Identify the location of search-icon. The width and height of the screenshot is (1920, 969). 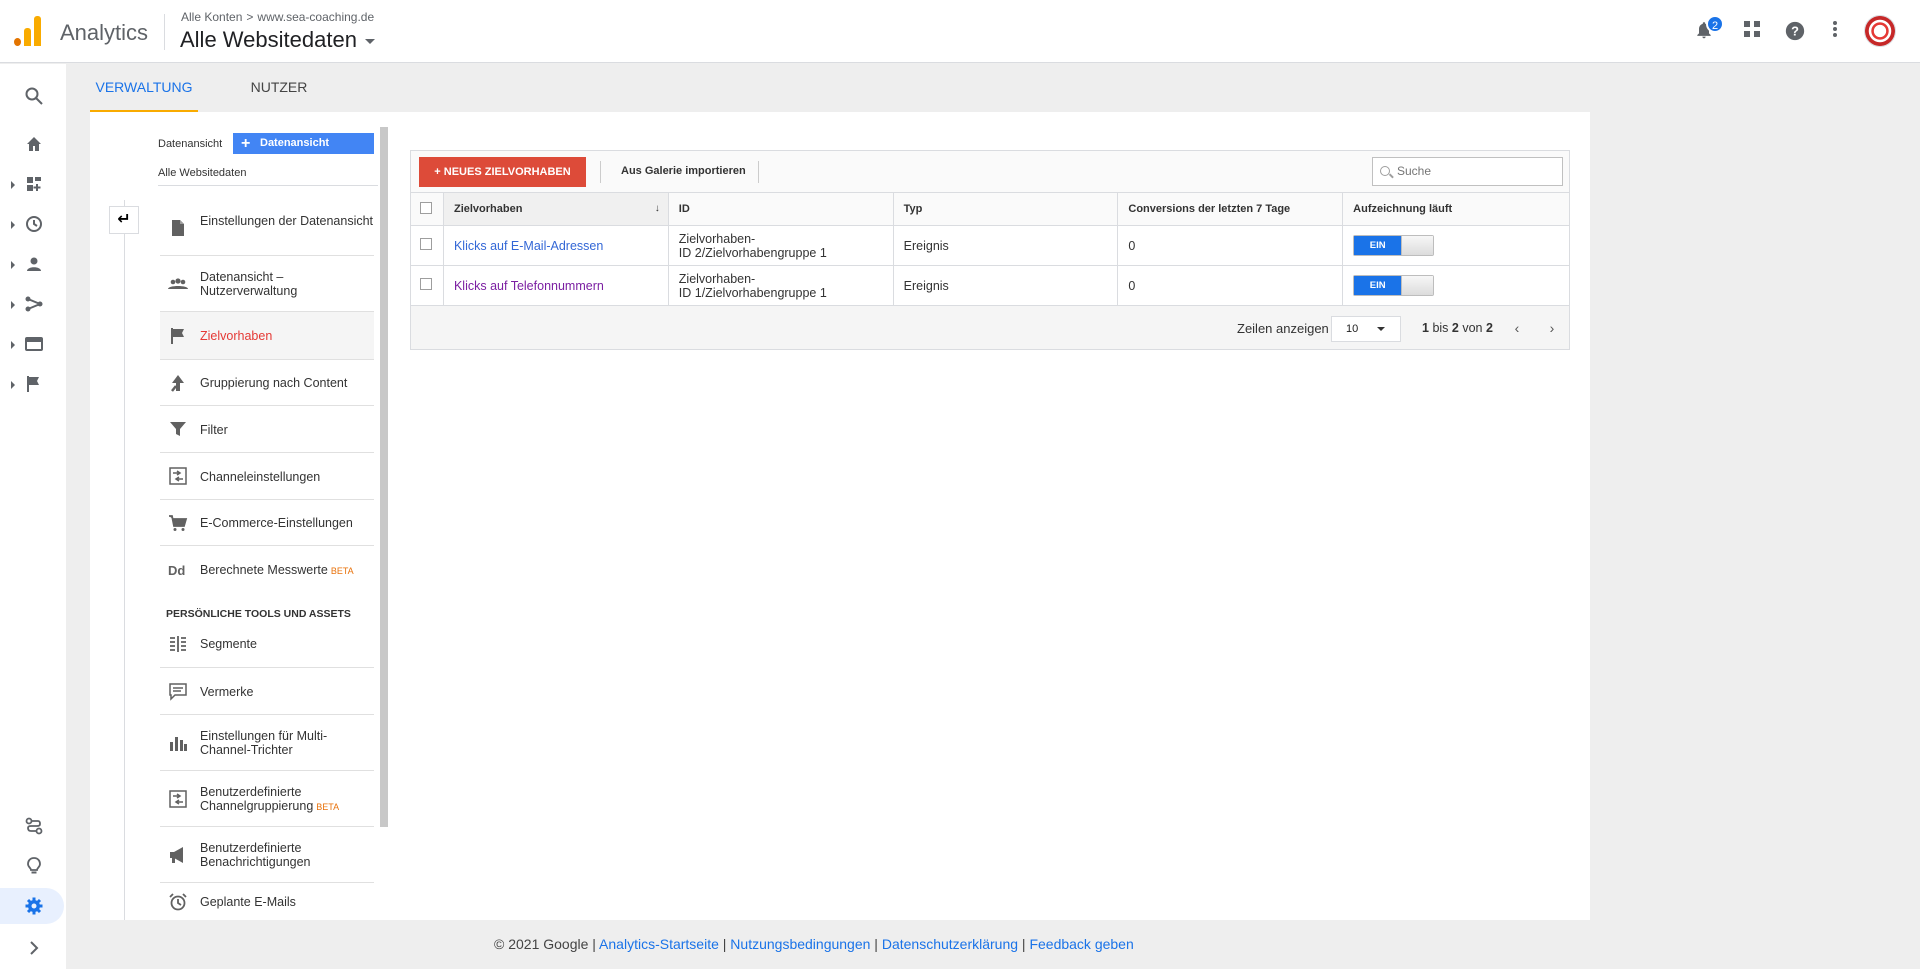
(33, 96).